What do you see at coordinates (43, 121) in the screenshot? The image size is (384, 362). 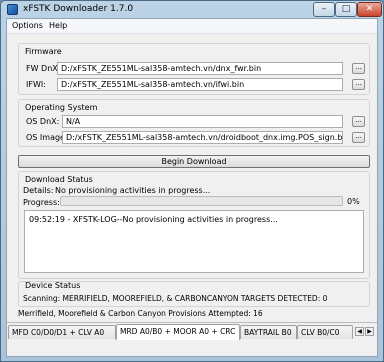 I see `os-dnx-label: OS DnX:` at bounding box center [43, 121].